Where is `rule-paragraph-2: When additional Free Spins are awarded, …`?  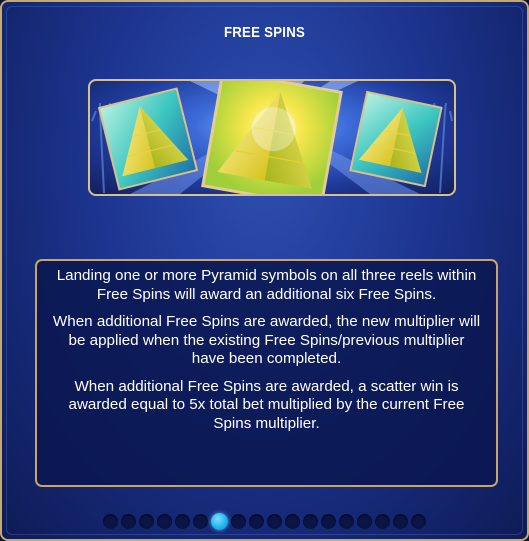
rule-paragraph-2: When additional Free Spins are awarded, … is located at coordinates (266, 340).